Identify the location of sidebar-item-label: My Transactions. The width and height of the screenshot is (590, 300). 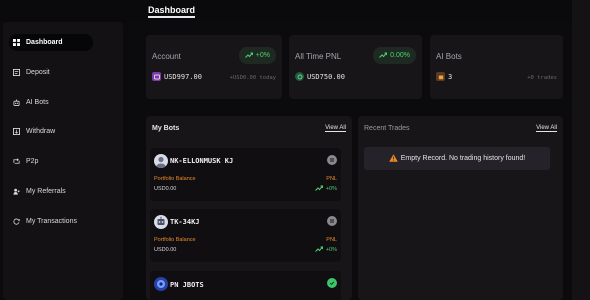
(51, 221).